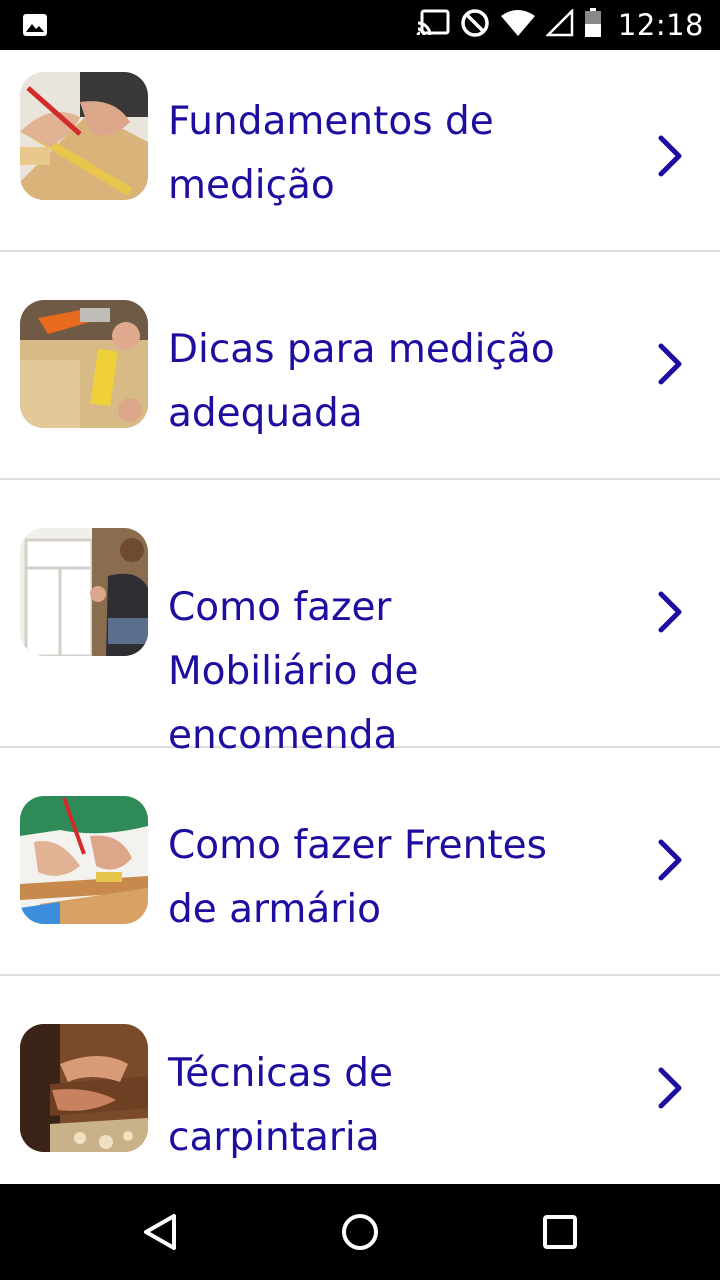 The image size is (720, 1280). I want to click on clock: 12:18, so click(660, 25).